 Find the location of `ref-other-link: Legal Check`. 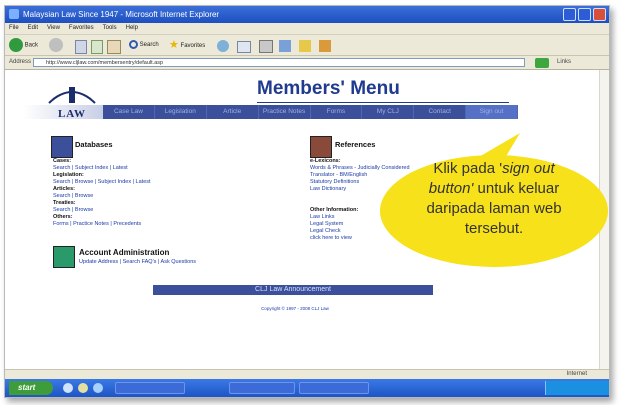

ref-other-link: Legal Check is located at coordinates (325, 231).